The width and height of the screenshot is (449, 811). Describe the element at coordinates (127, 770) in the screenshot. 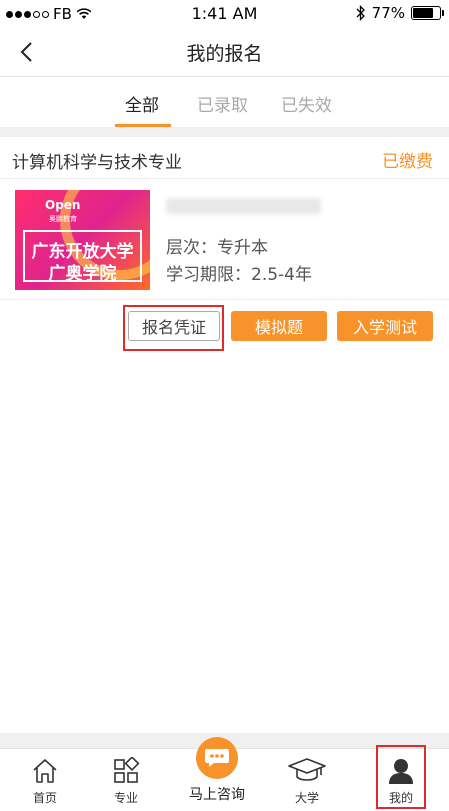

I see `grid-icon` at that location.